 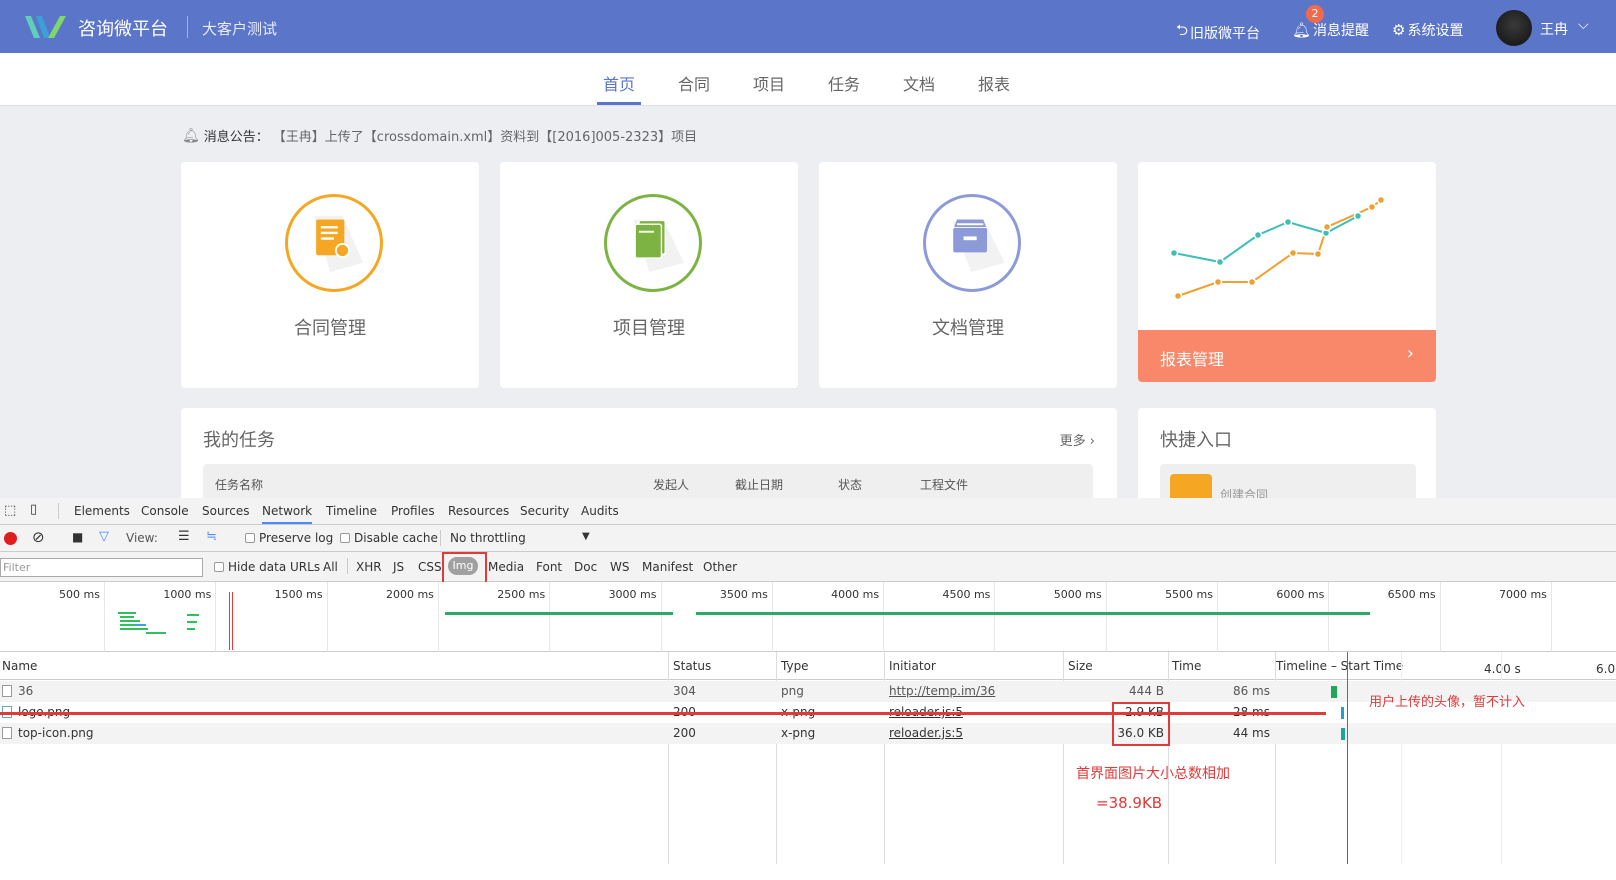 I want to click on col-initiator: Initiator, so click(x=912, y=666).